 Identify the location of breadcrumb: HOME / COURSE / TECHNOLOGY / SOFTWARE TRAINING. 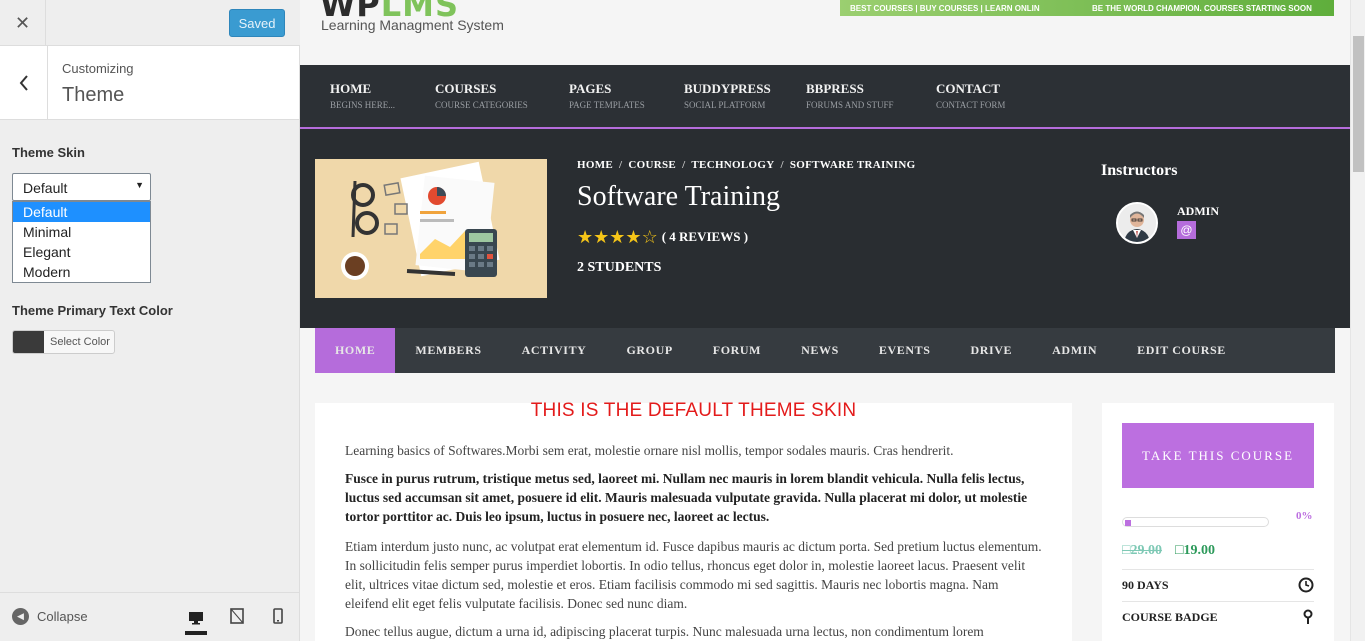
(746, 165).